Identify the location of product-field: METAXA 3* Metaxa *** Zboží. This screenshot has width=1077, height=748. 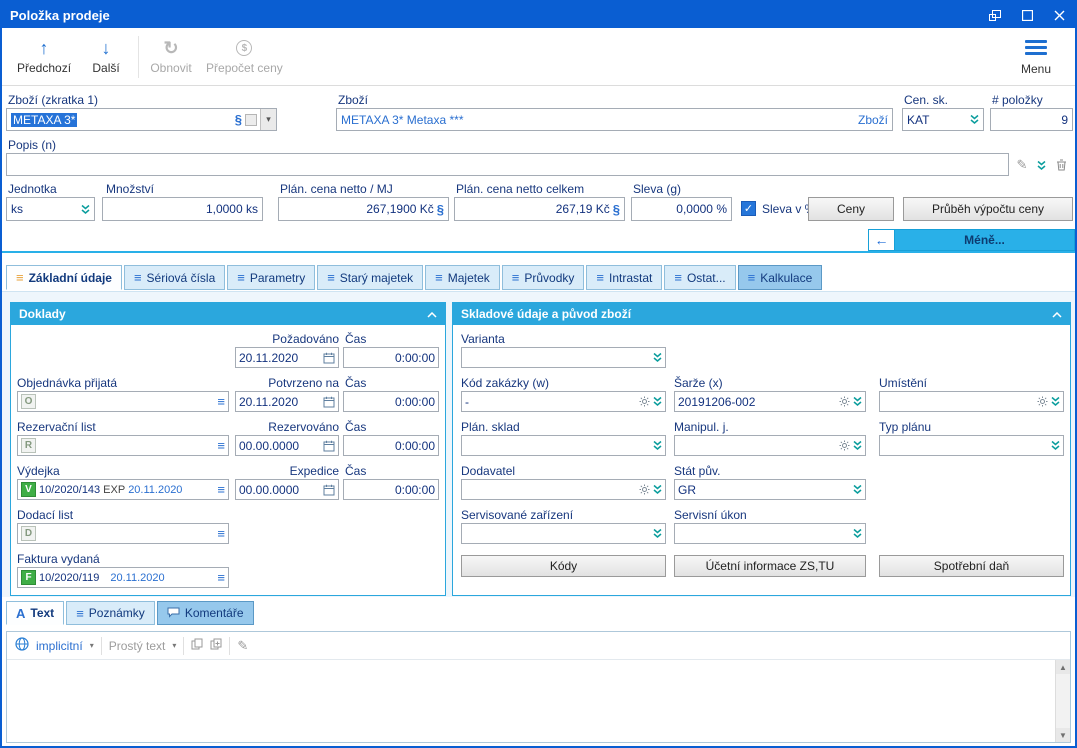
(614, 119).